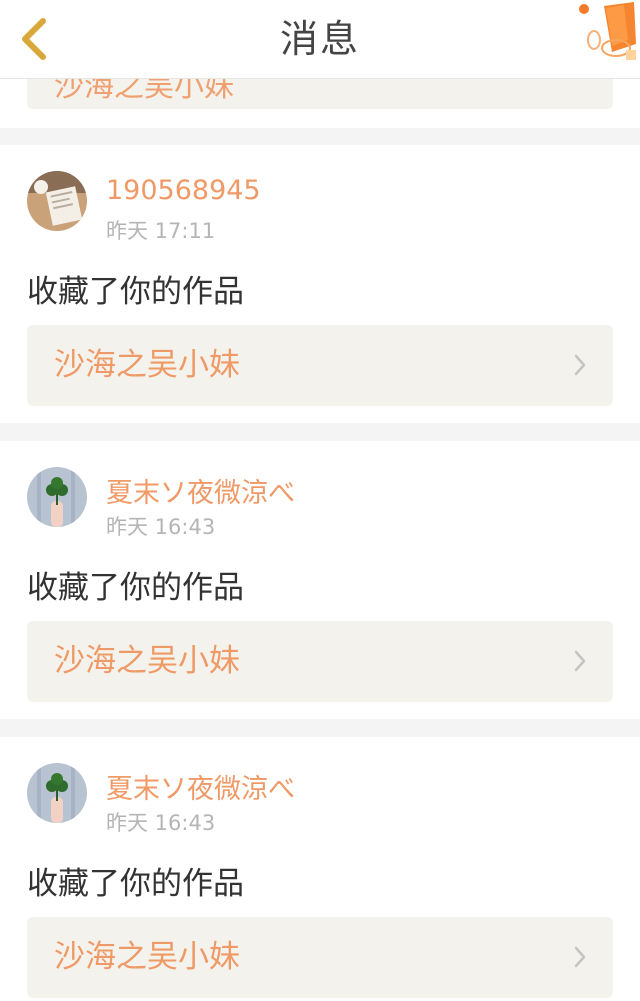  I want to click on page-title: 消息, so click(319, 39).